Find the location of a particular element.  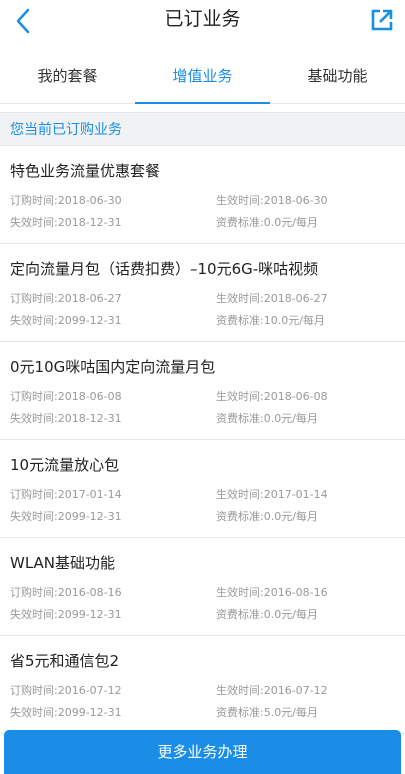

page-title: 已订业务 is located at coordinates (202, 19).